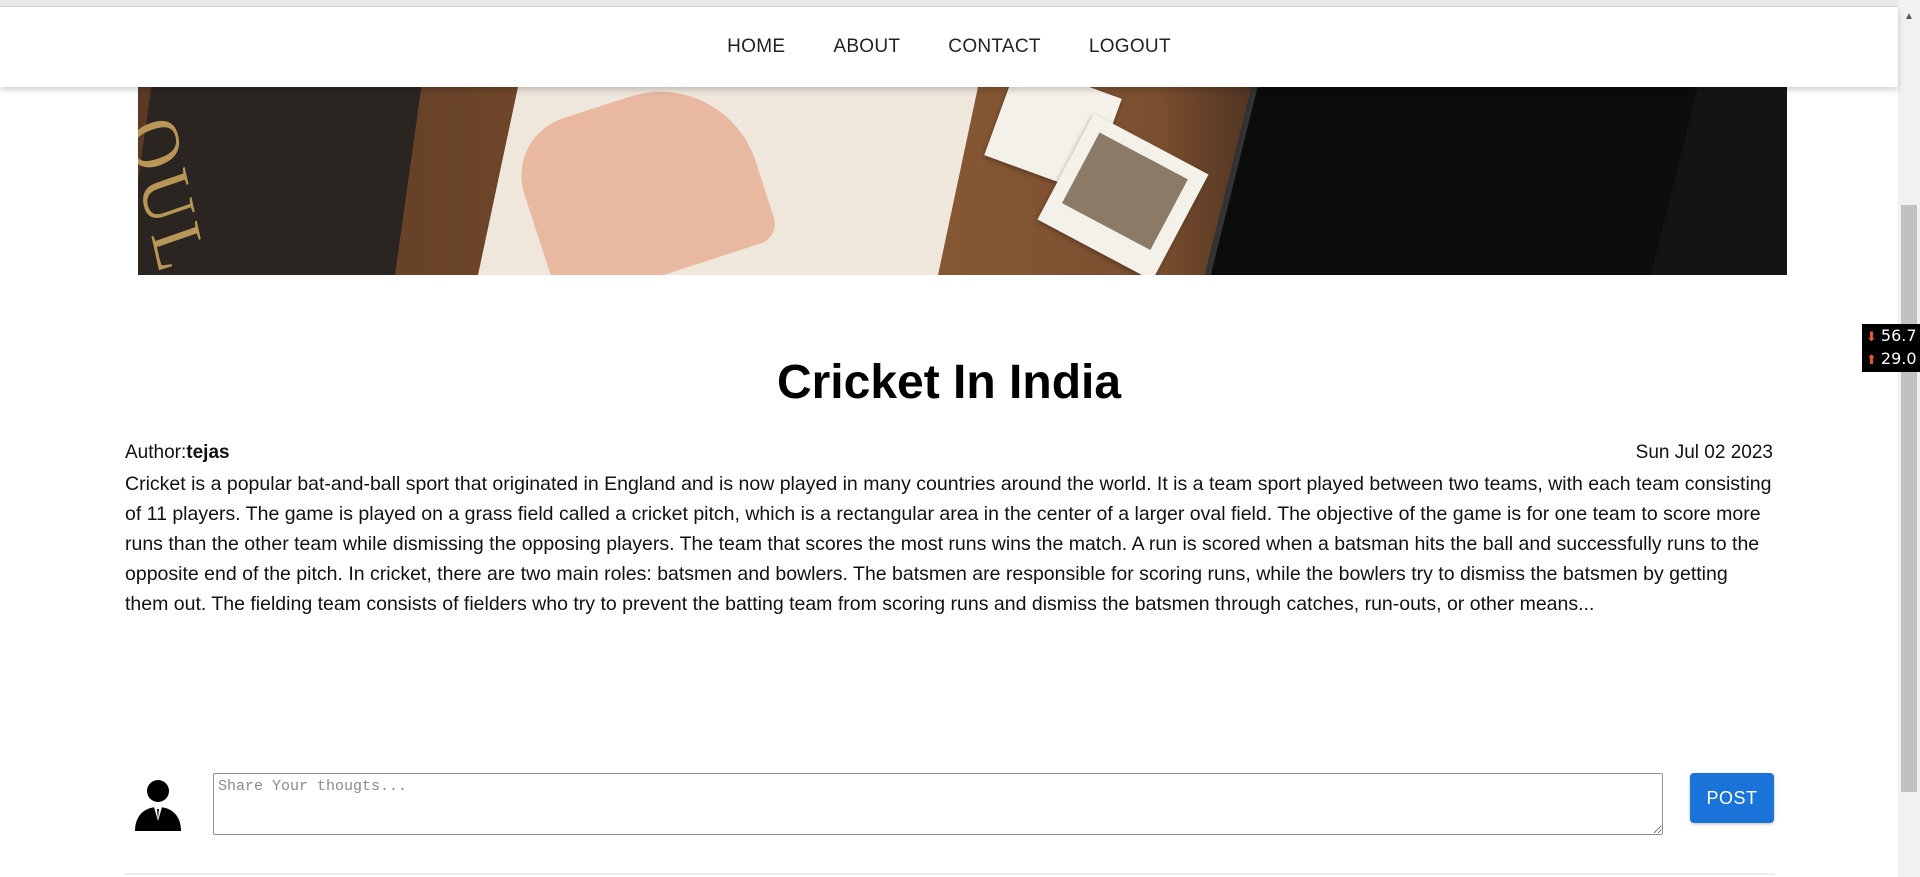 The height and width of the screenshot is (877, 1920). Describe the element at coordinates (756, 47) in the screenshot. I see `nav-home-link: HOME` at that location.